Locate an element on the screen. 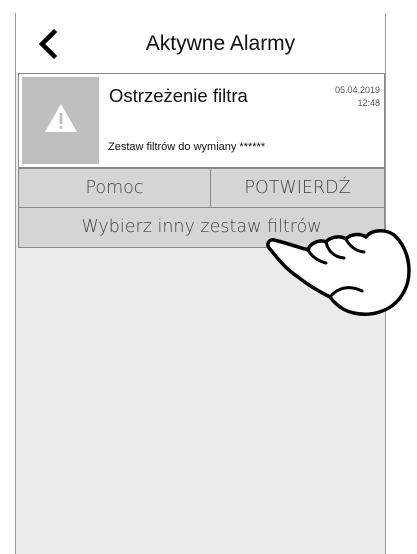  chevron-left-icon is located at coordinates (48, 44).